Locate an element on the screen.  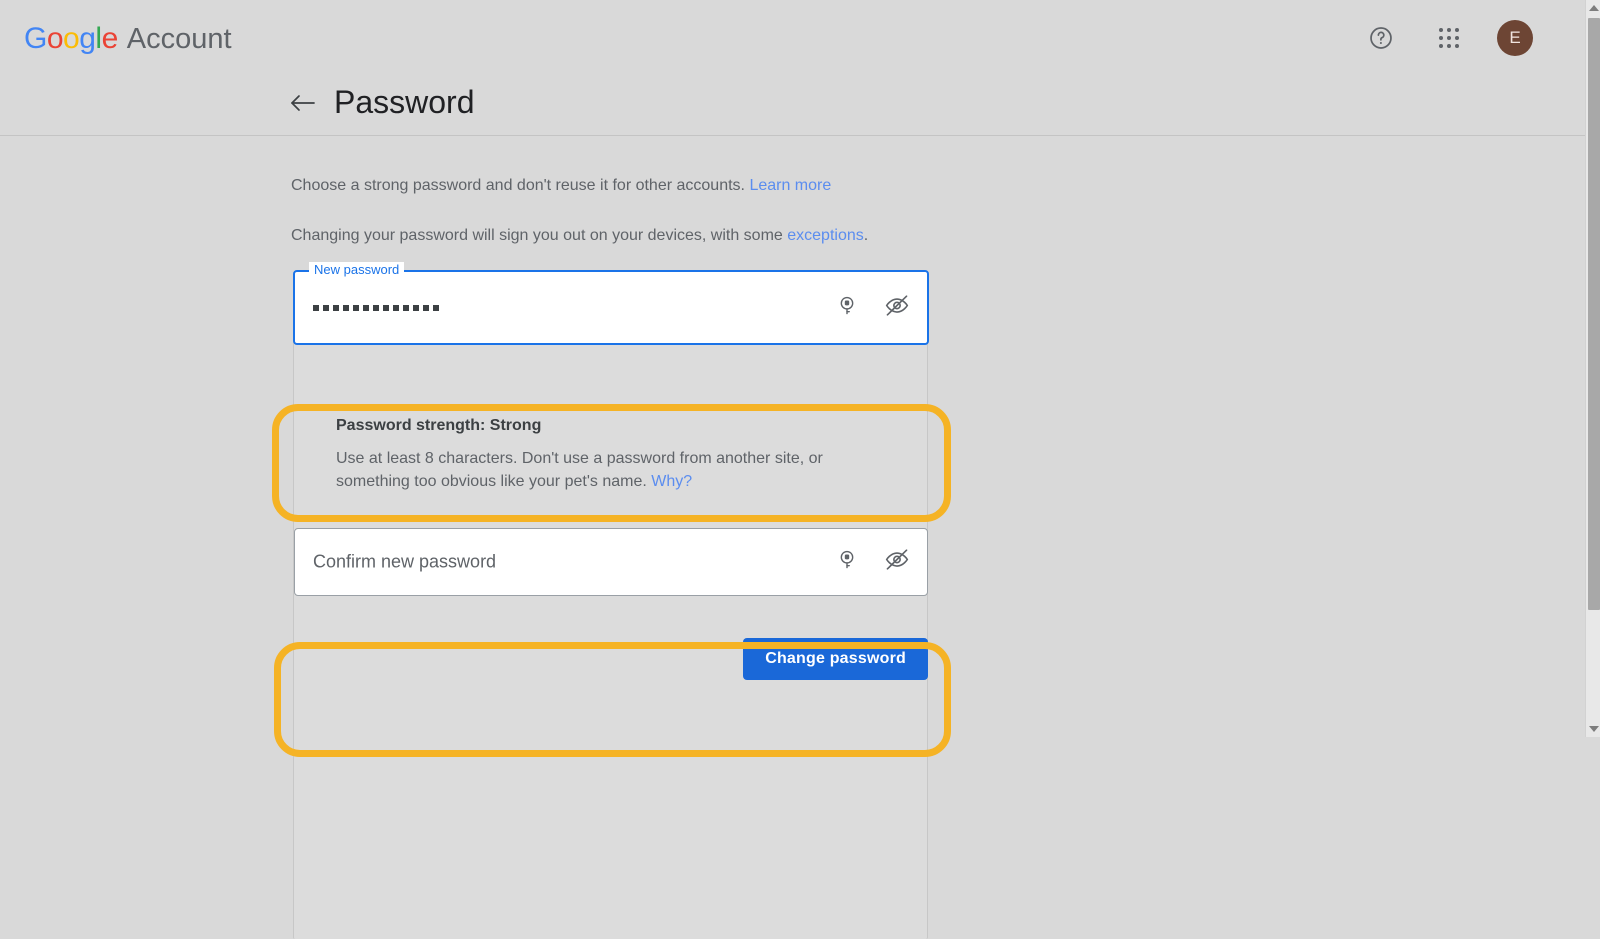
google-logo: Google is located at coordinates (71, 39).